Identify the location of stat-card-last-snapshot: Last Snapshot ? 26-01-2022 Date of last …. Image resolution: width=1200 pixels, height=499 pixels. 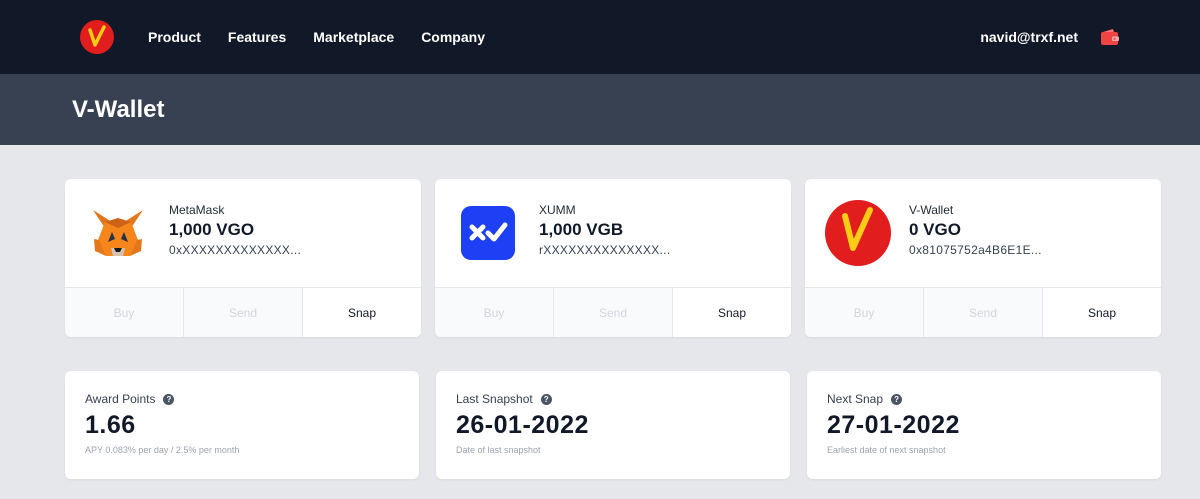
(613, 425).